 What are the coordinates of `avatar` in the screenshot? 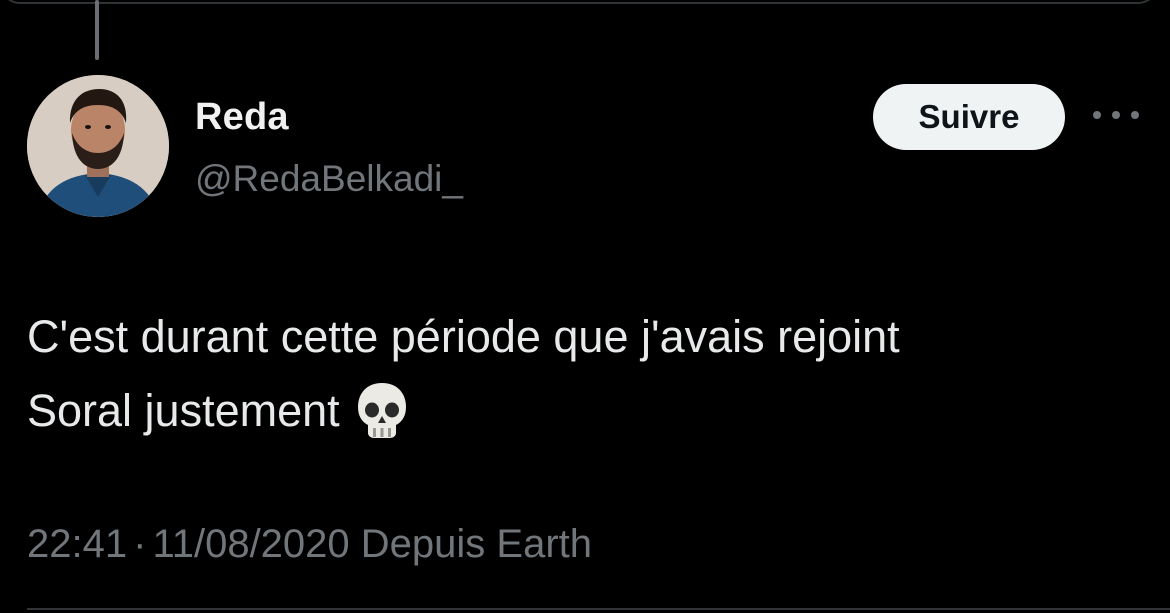 It's located at (98, 146).